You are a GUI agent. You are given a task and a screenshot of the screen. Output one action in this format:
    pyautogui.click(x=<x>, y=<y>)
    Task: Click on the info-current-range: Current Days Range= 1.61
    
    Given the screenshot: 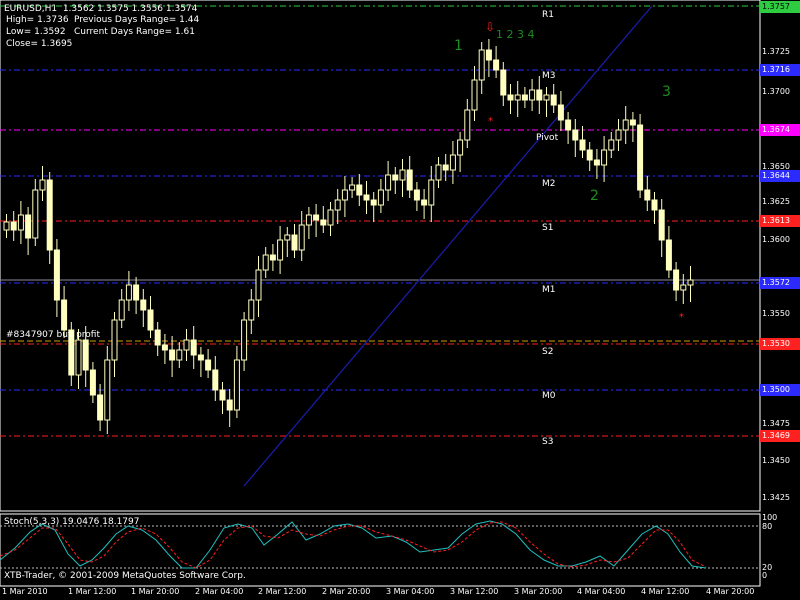 What is the action you would take?
    pyautogui.click(x=134, y=32)
    